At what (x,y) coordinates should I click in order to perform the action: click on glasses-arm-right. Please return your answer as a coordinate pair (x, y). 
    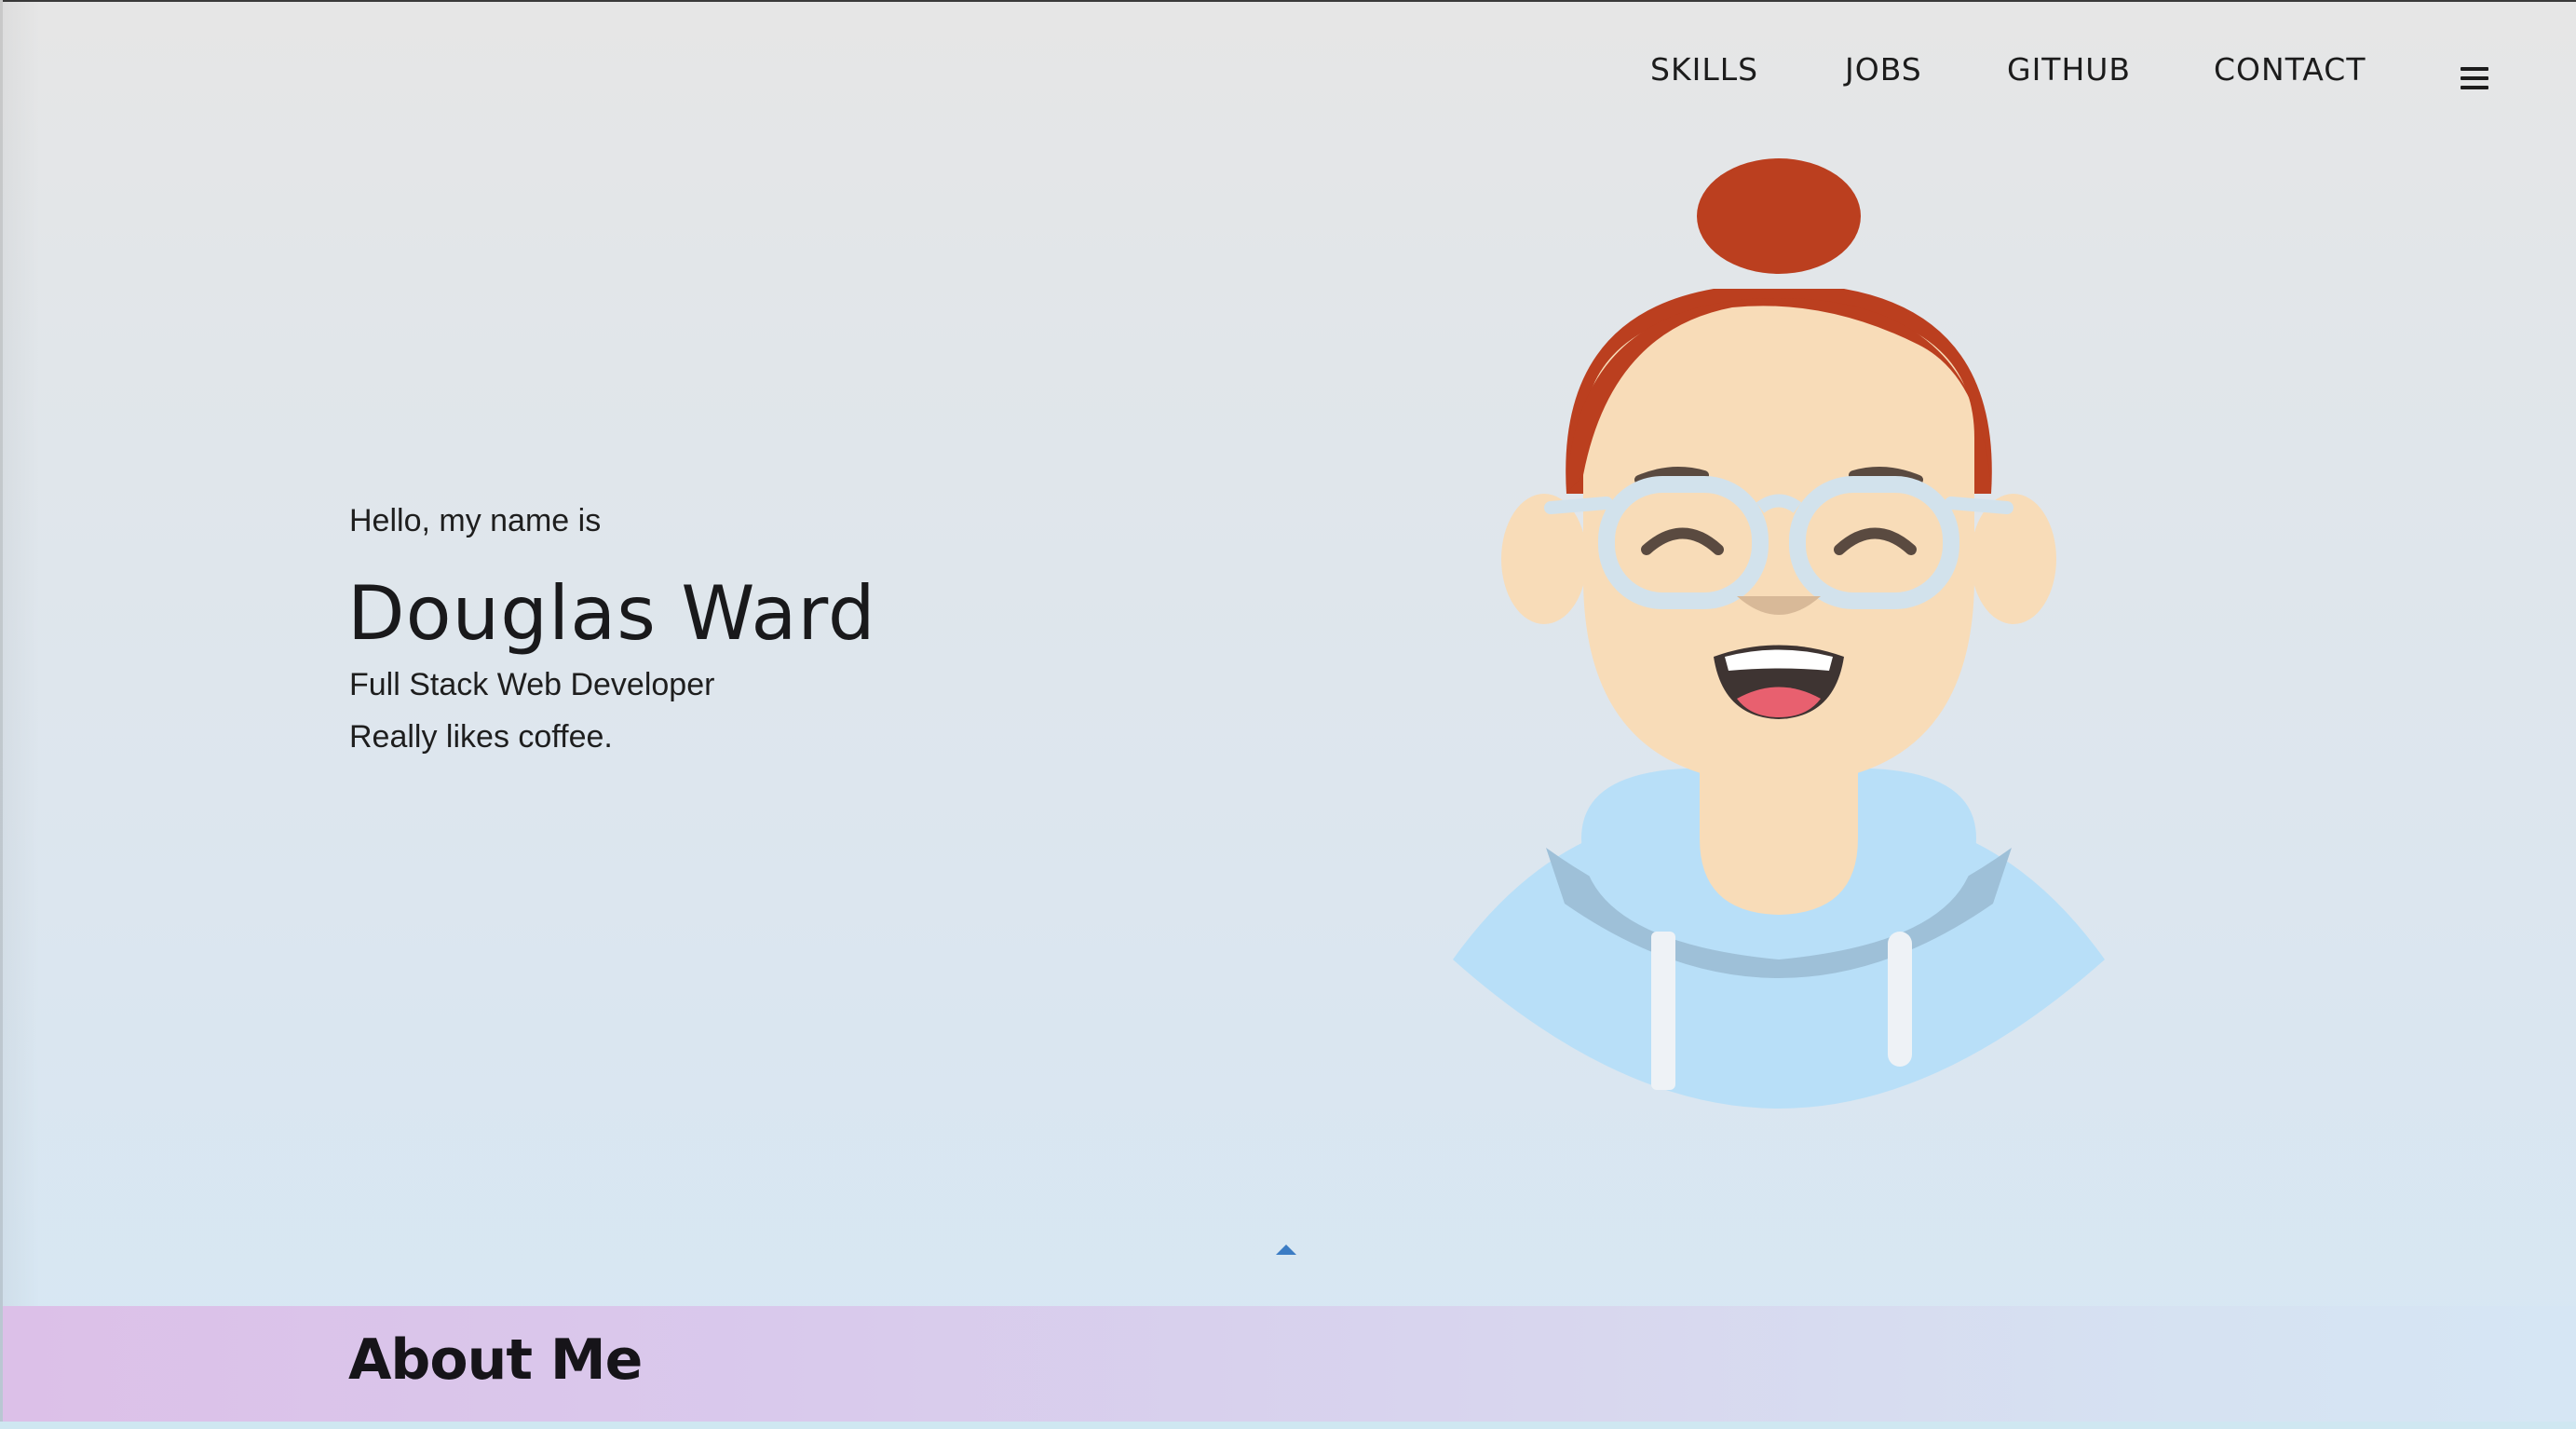
    Looking at the image, I should click on (1979, 506).